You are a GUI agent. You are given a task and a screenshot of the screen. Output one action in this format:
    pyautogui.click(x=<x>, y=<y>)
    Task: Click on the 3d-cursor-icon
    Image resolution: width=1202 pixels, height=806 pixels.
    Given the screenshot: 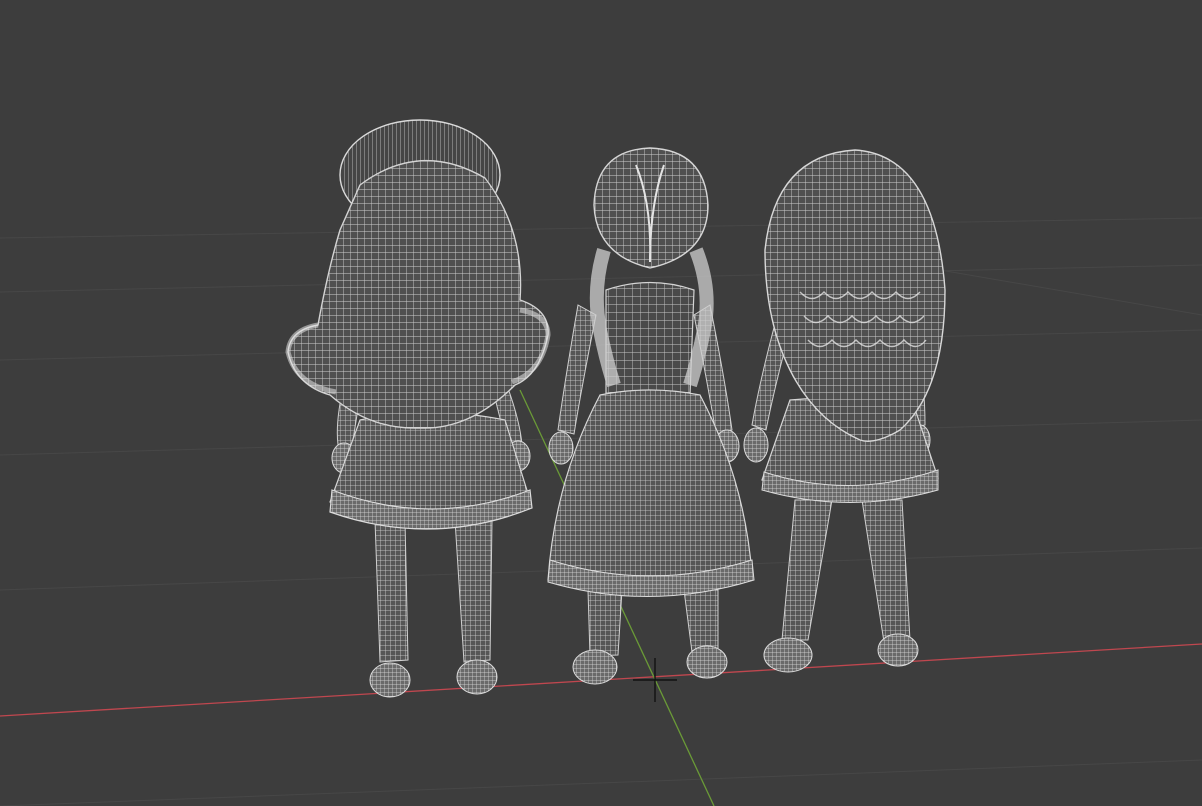 What is the action you would take?
    pyautogui.click(x=655, y=680)
    